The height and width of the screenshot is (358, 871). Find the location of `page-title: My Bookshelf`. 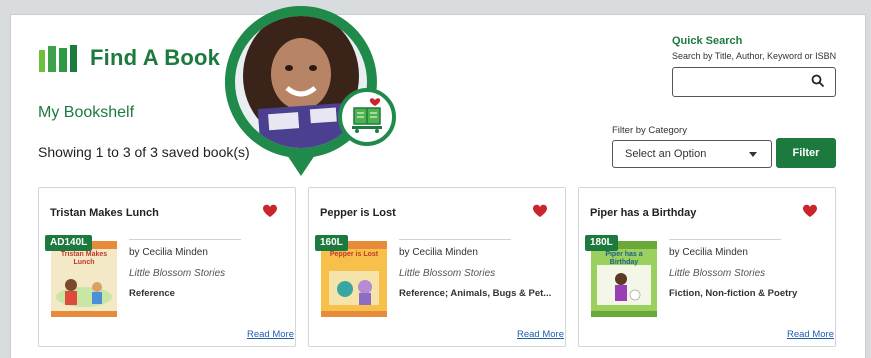

page-title: My Bookshelf is located at coordinates (86, 112).